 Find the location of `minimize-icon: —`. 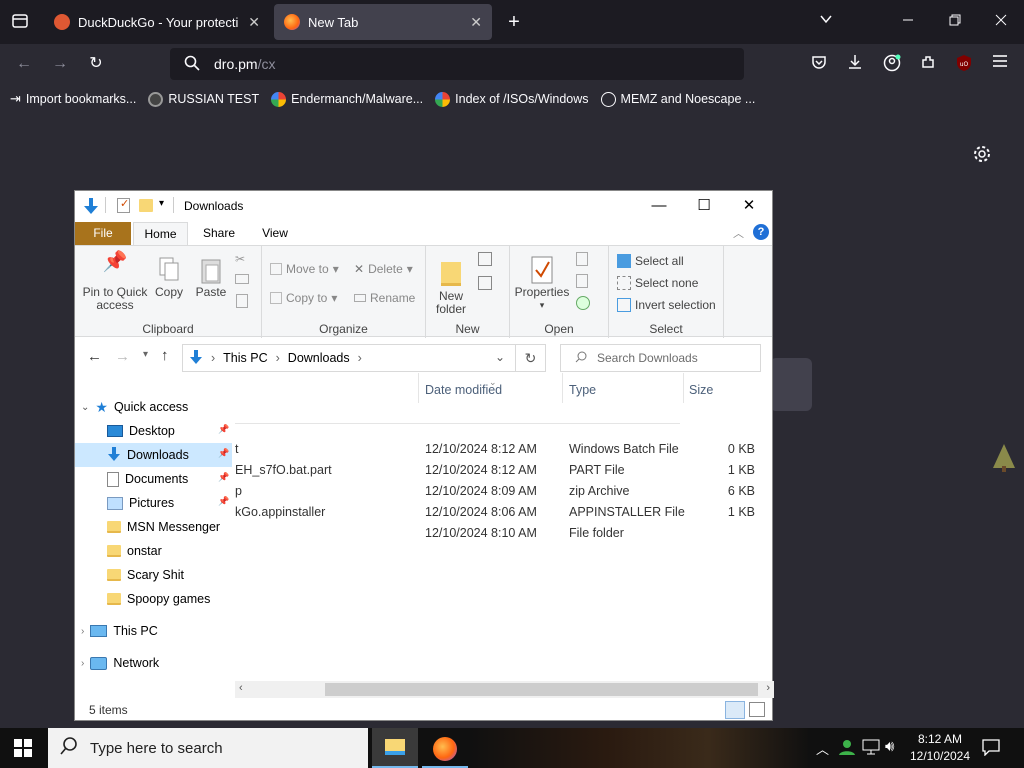

minimize-icon: — is located at coordinates (659, 206).